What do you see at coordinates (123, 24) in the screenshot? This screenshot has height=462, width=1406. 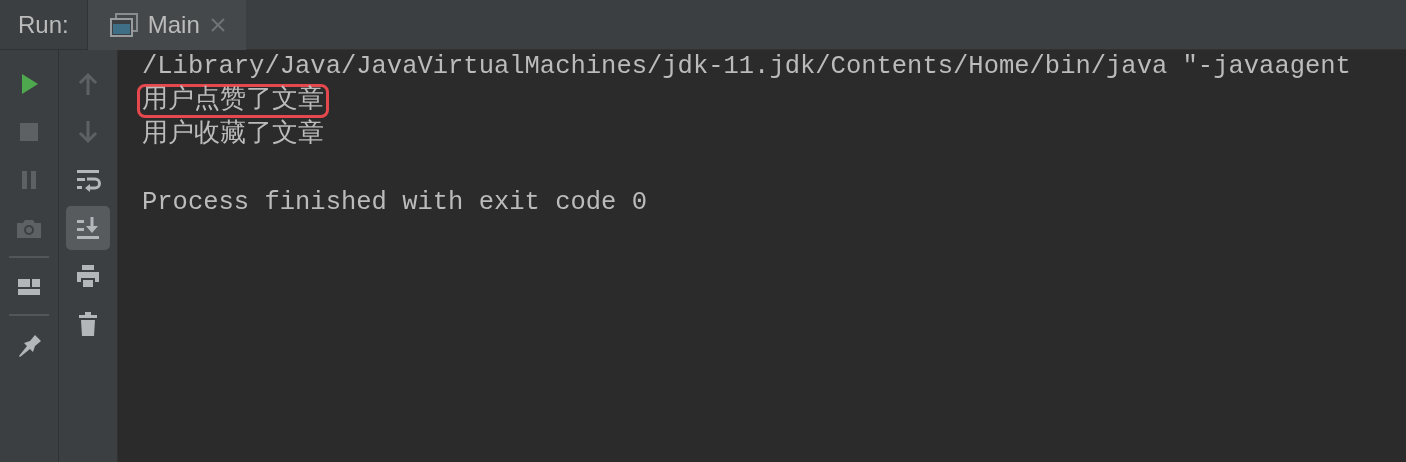 I see `window-icon` at bounding box center [123, 24].